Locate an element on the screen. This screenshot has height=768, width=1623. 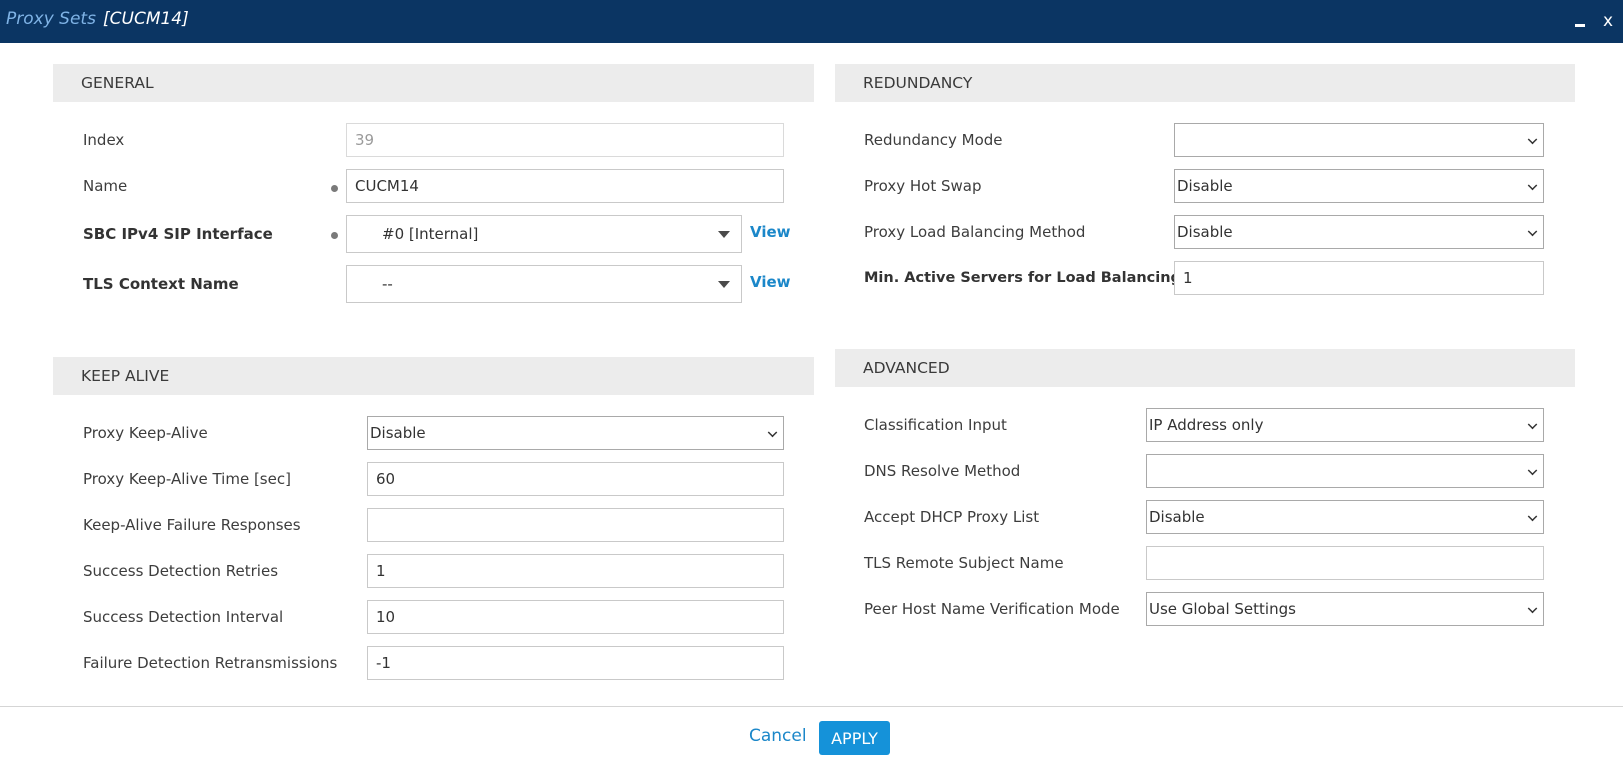
keep-alive-time-label: Proxy Keep-Alive Time [sec] is located at coordinates (187, 479).